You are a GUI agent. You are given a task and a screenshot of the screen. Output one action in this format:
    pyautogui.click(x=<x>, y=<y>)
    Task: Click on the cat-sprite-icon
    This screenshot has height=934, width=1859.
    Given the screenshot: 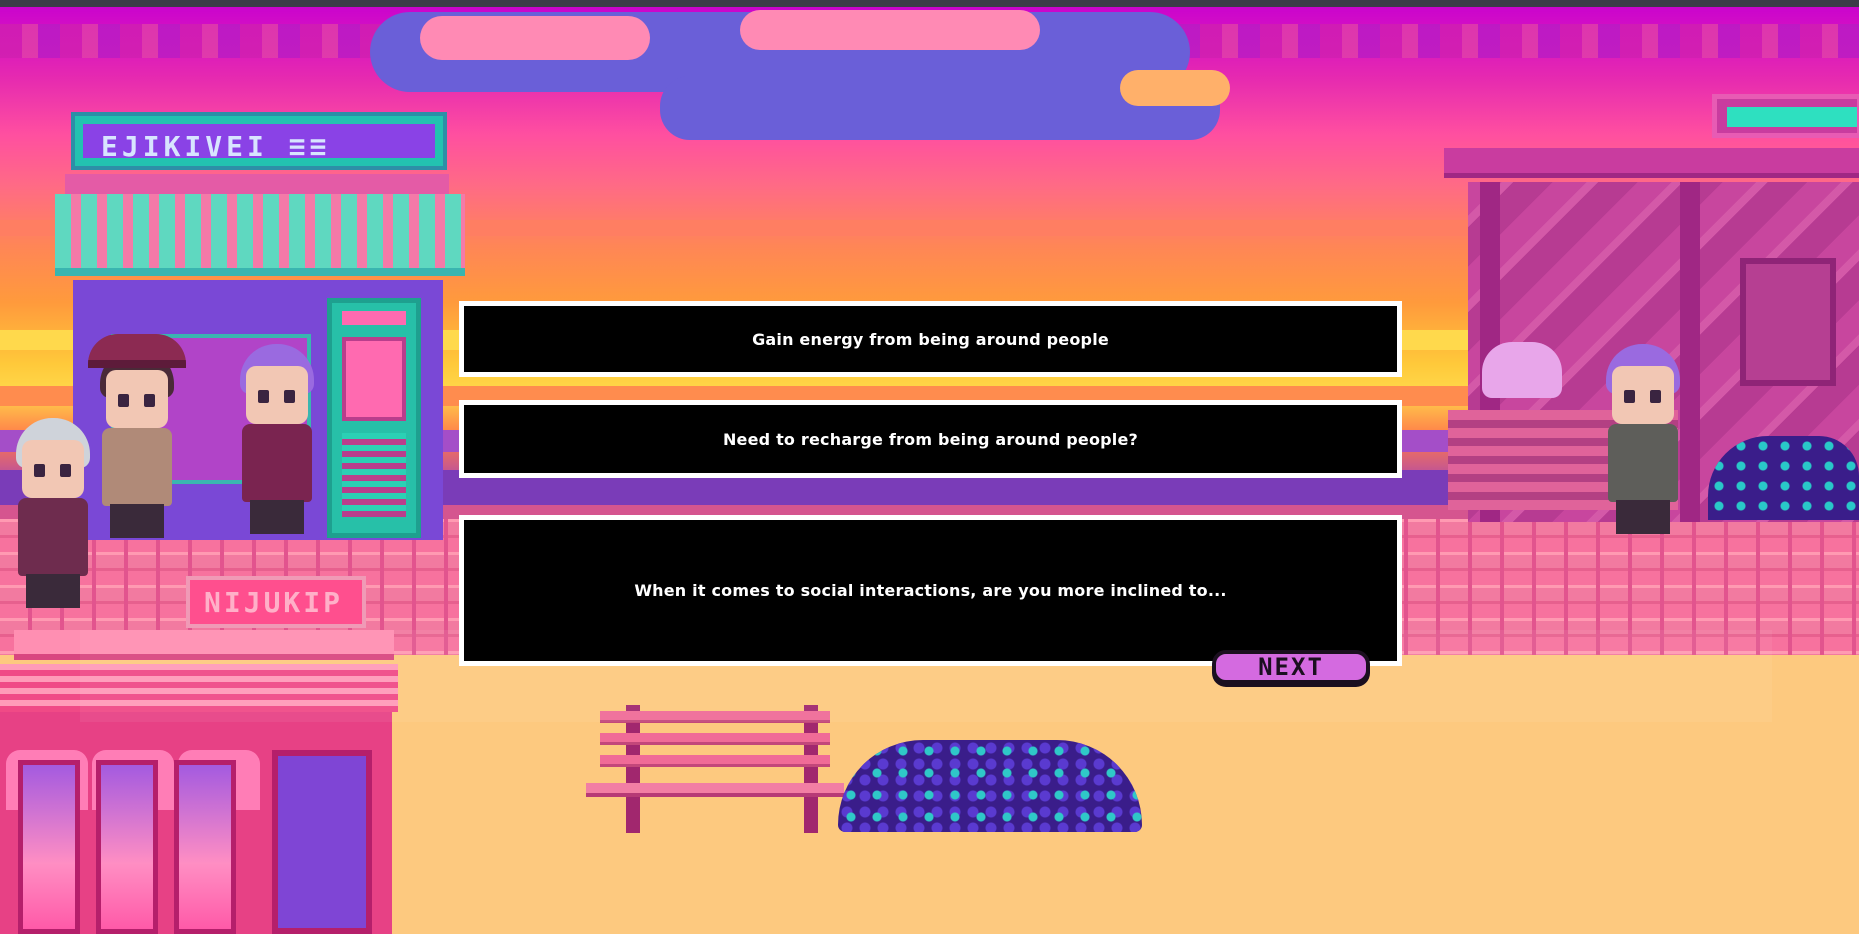 What is the action you would take?
    pyautogui.click(x=1522, y=370)
    